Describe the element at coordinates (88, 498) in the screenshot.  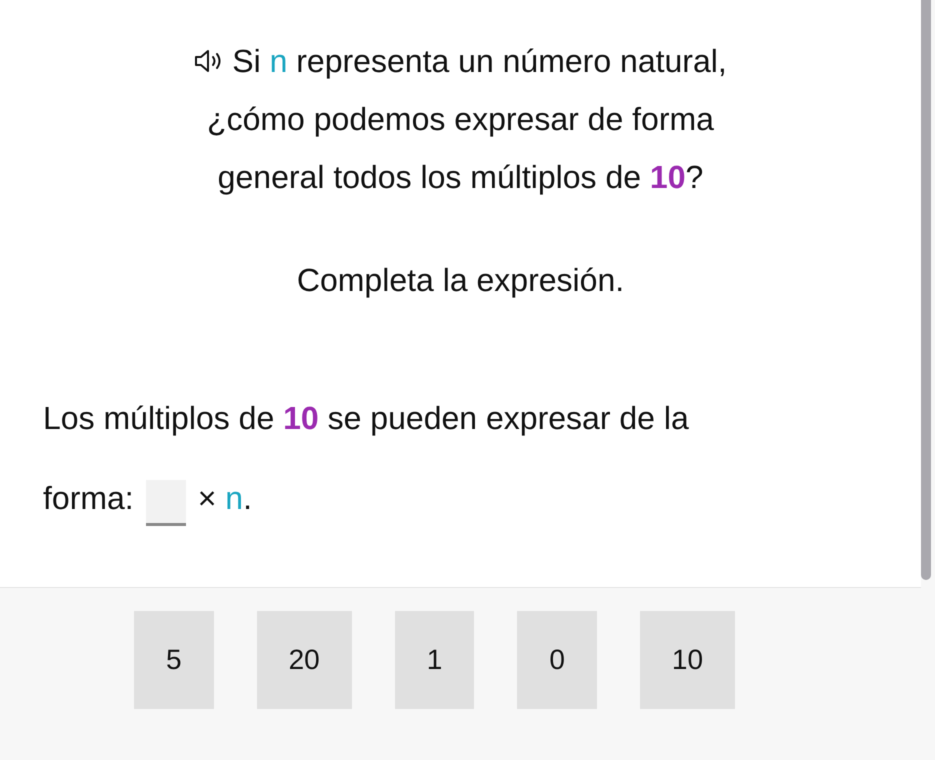
I see `statement-text: forma:` at that location.